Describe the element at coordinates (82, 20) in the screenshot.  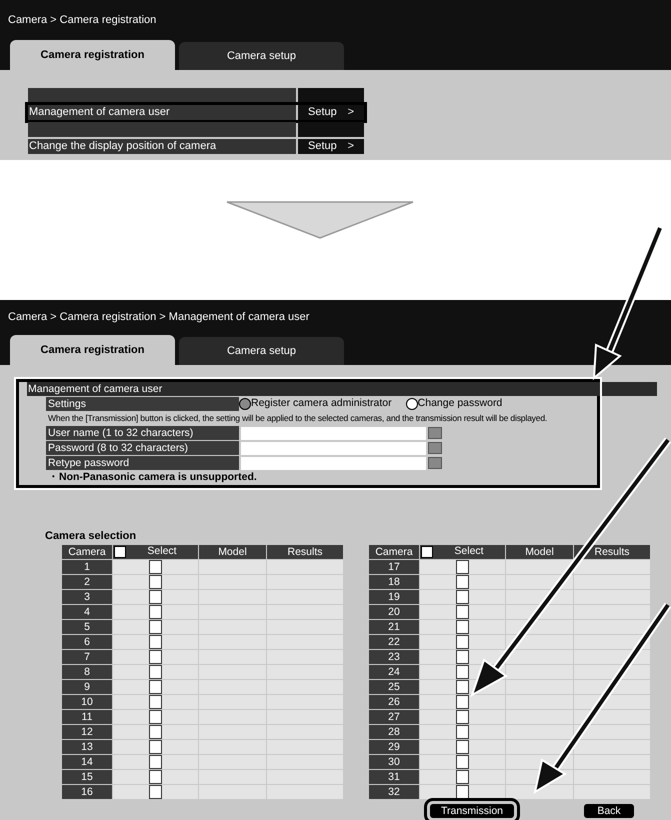
I see `breadcrumb: Camera > Camera registration` at that location.